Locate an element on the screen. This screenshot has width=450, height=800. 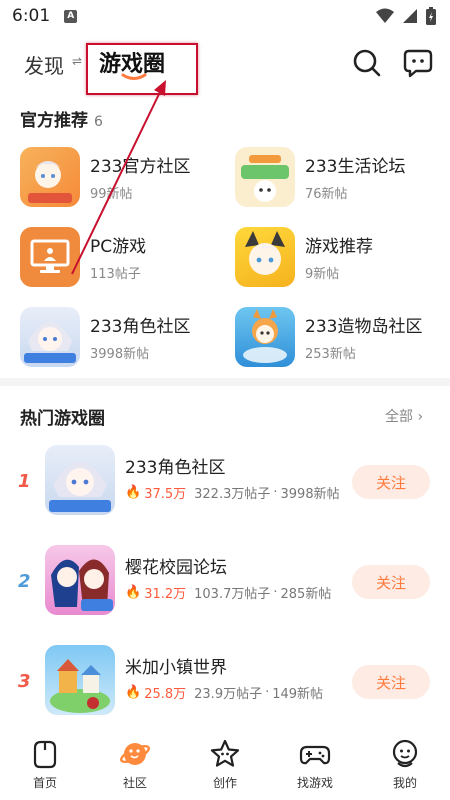
hot-stats: 🔥 31.2万 103.7万帖子 · 285新帖 is located at coordinates (228, 592).